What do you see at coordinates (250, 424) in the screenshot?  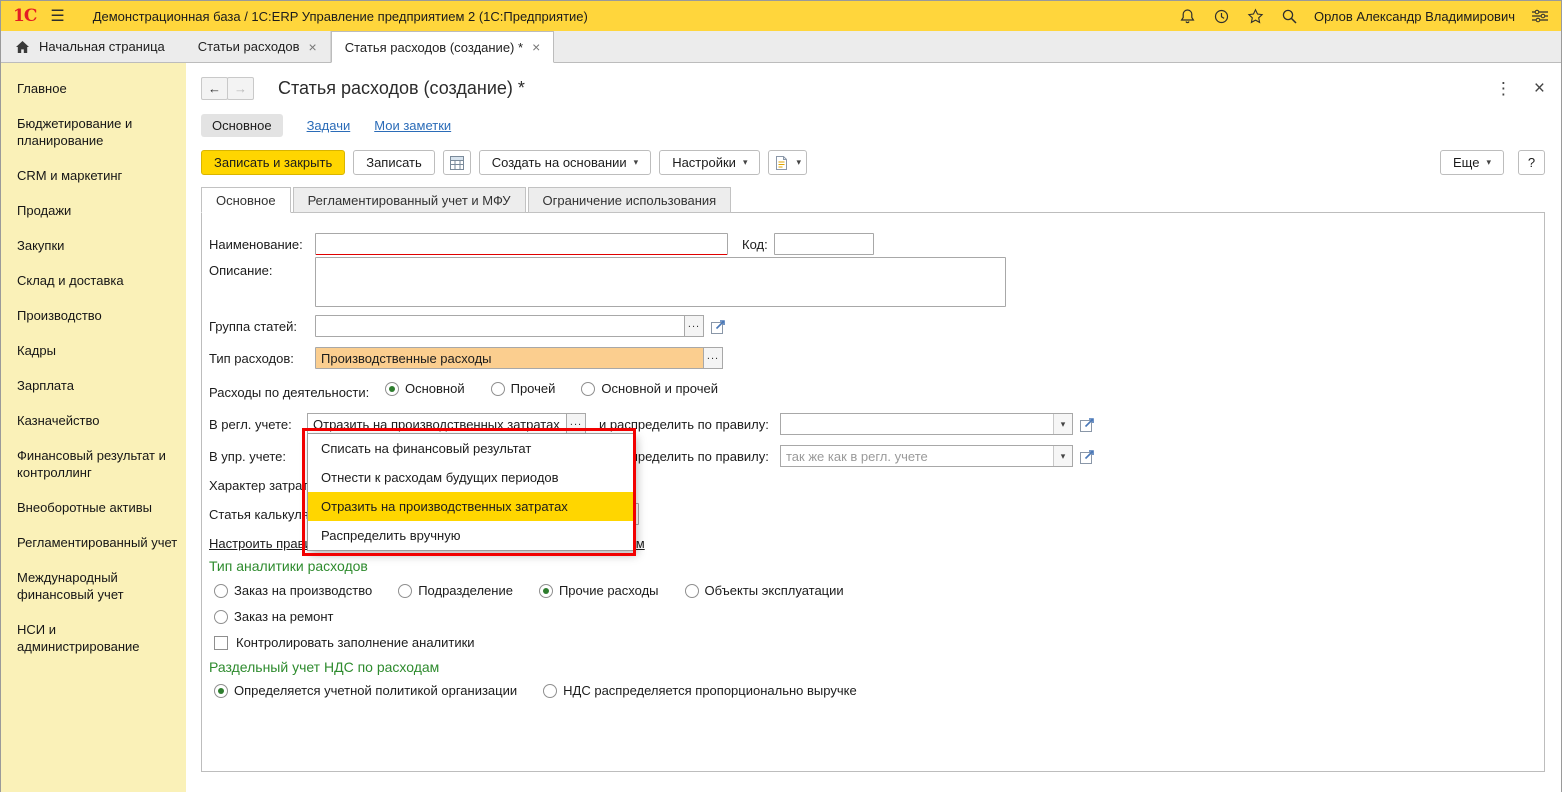 I see `reg-accounting-label: В регл. учете:` at bounding box center [250, 424].